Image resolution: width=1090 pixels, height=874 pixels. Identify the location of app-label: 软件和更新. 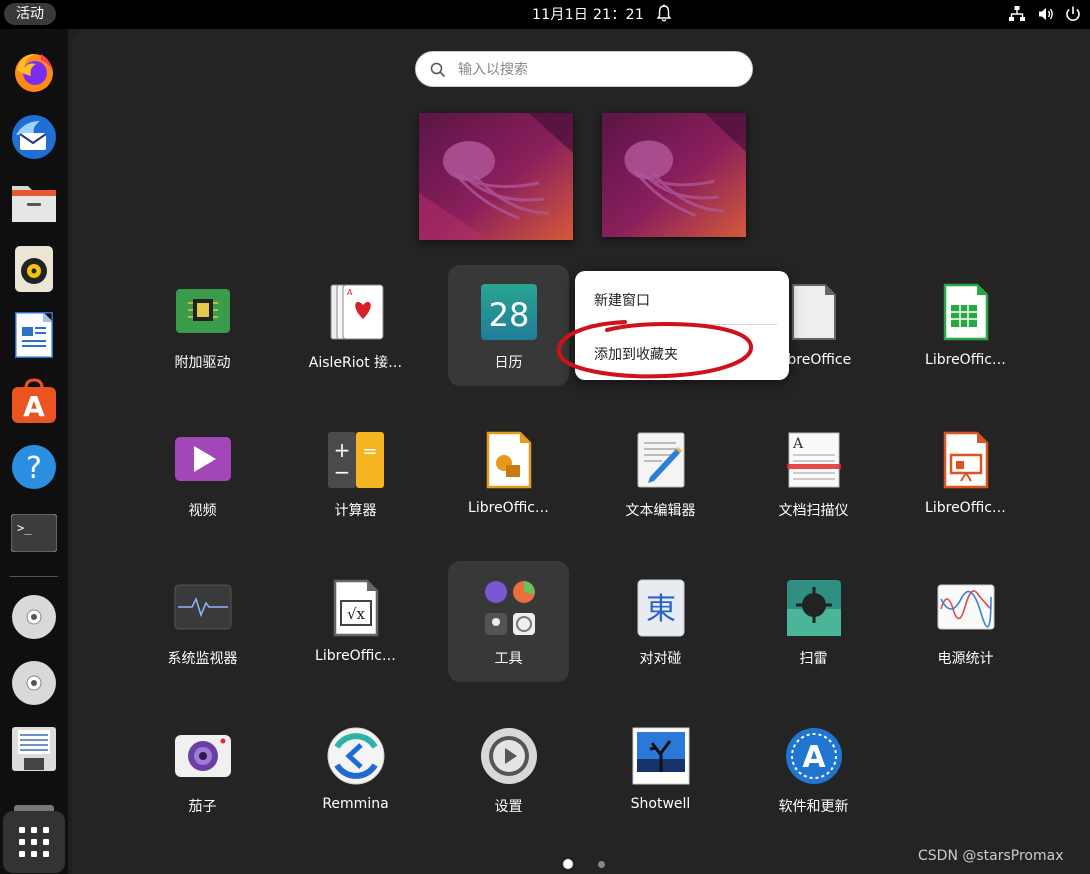
(813, 807).